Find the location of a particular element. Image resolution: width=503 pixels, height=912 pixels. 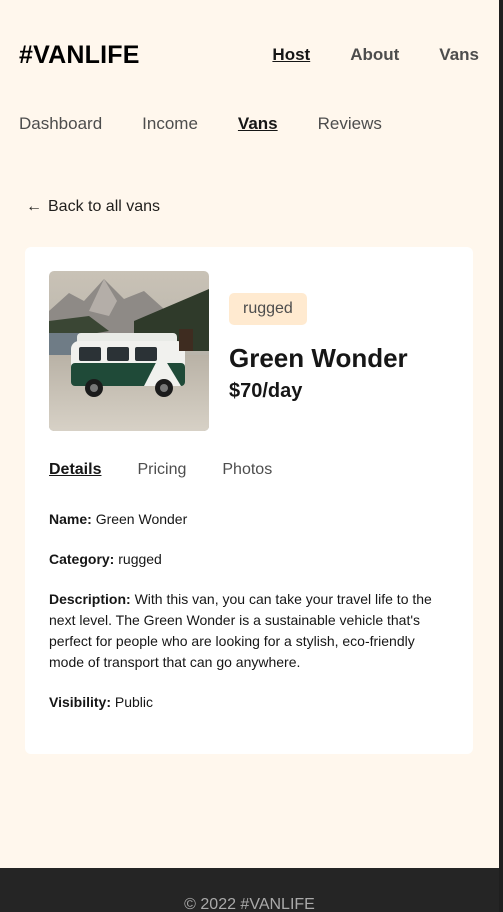

detail-name-label: Name: is located at coordinates (70, 519).